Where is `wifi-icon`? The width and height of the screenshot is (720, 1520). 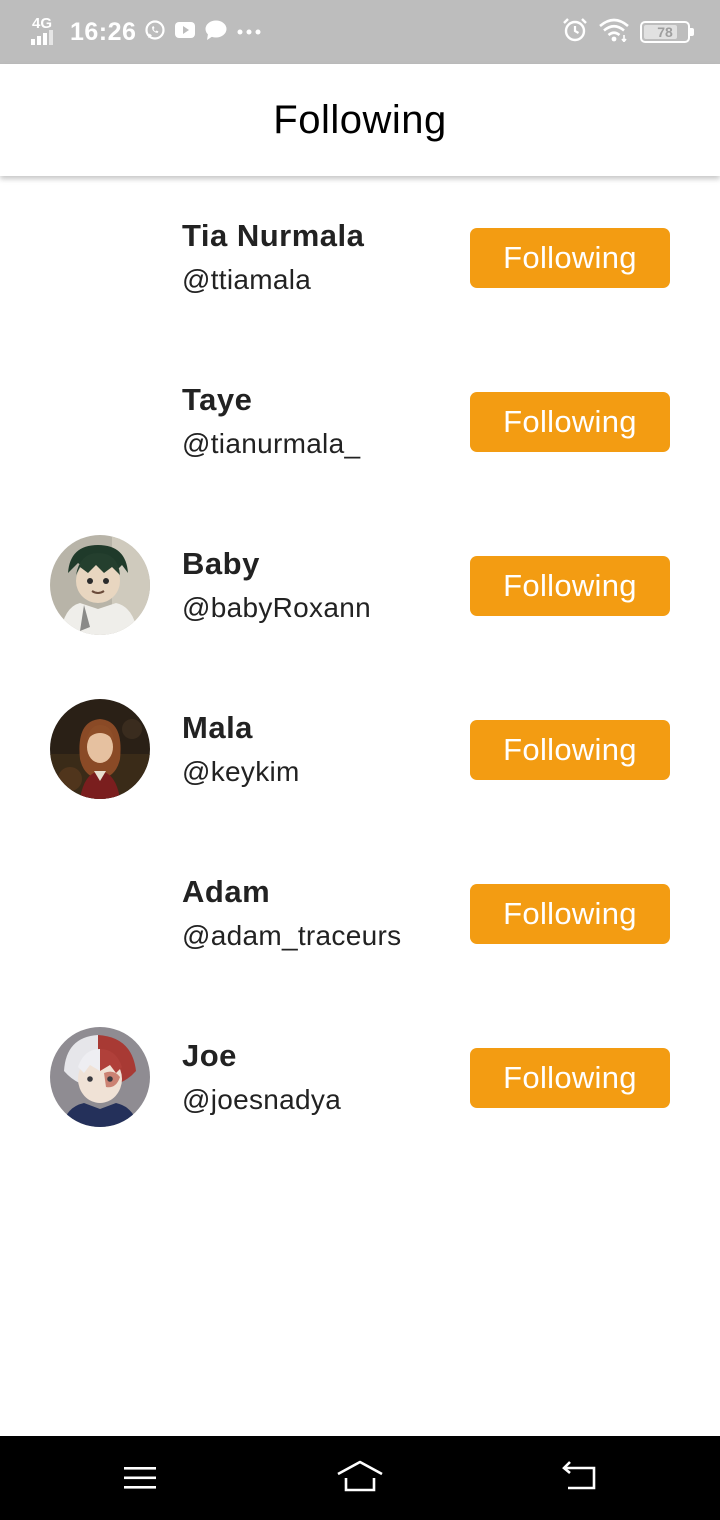
wifi-icon is located at coordinates (614, 32).